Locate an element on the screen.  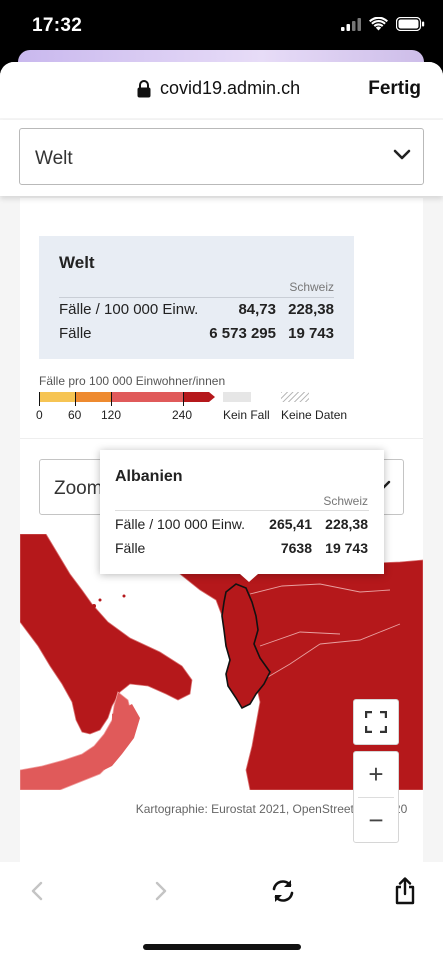
browser-header: covid19.admin.ch Fertig is located at coordinates (221, 90).